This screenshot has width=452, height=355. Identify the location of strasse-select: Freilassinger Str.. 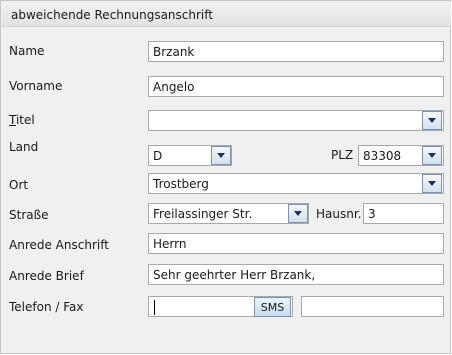
(228, 213).